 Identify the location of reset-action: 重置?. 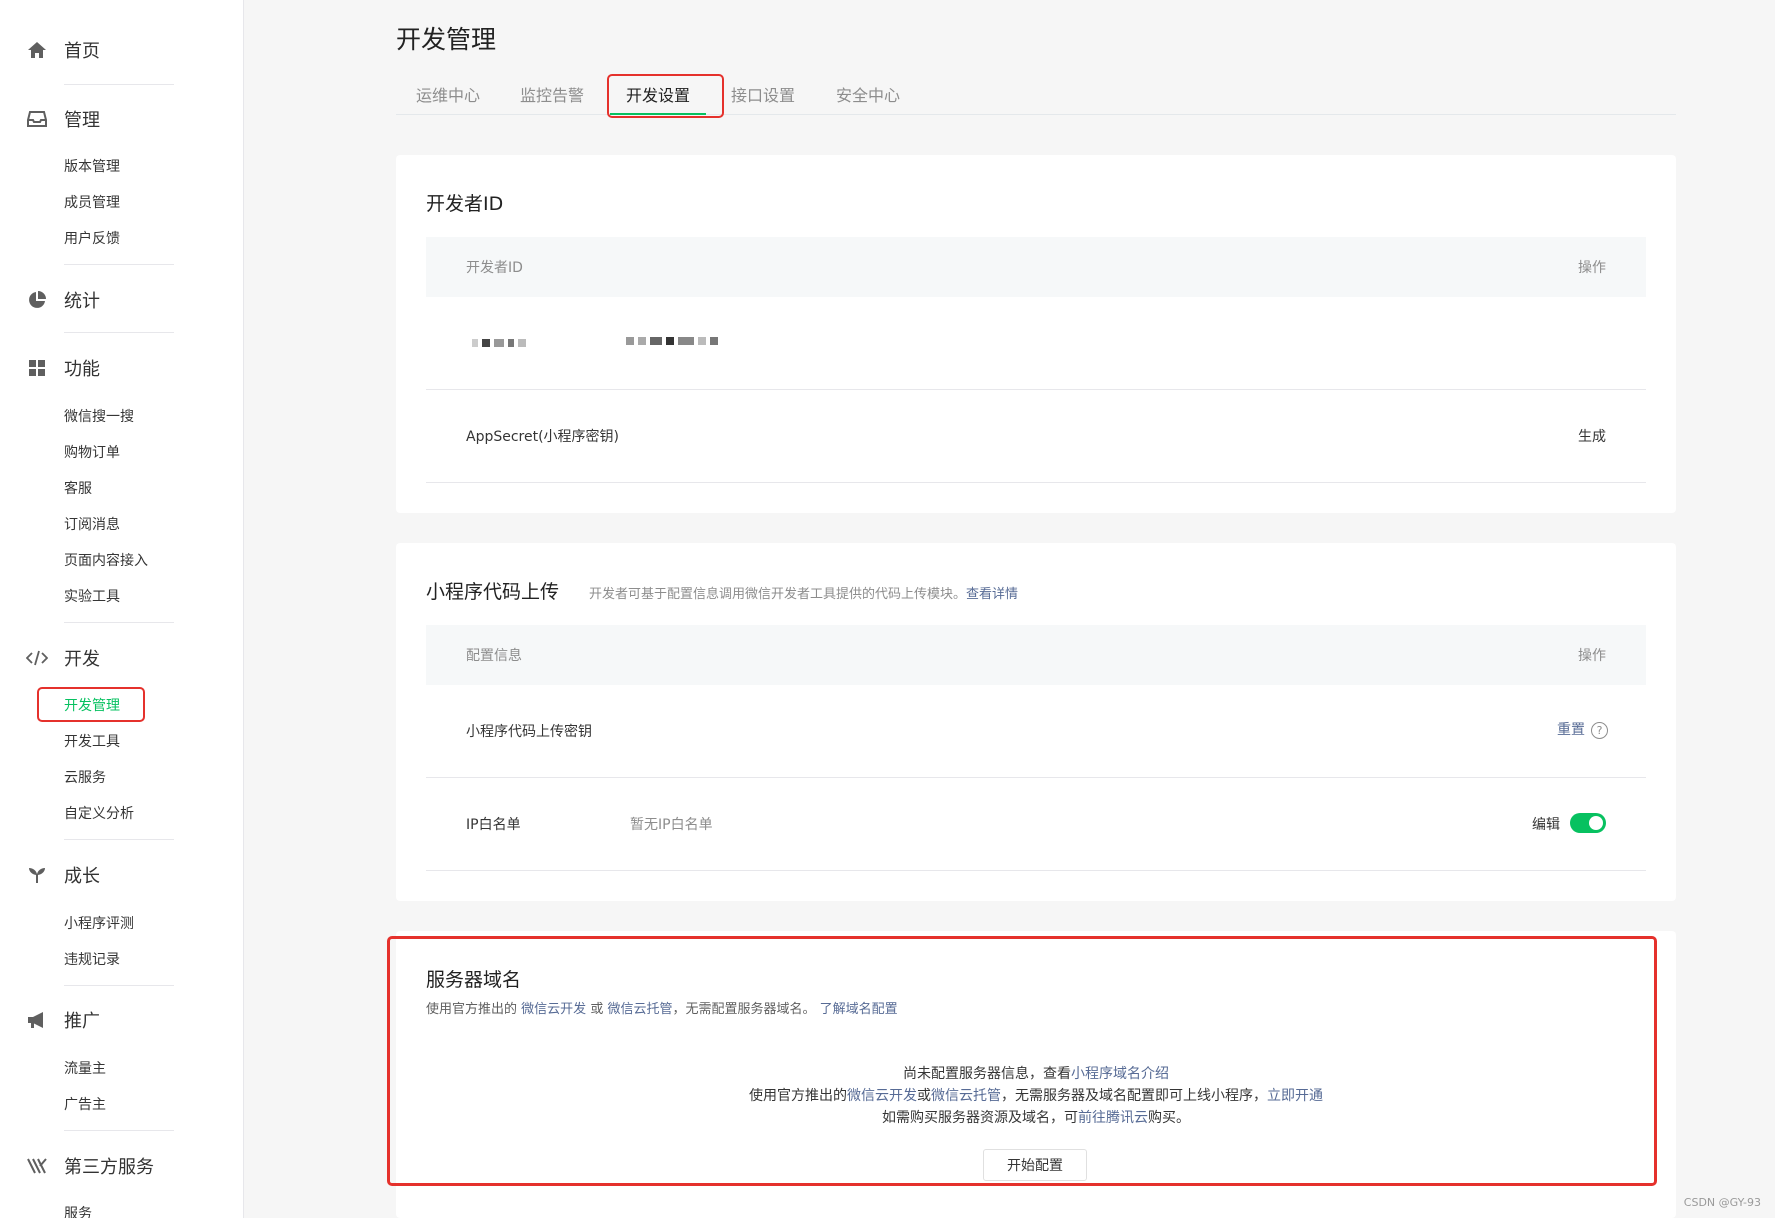
(1582, 729).